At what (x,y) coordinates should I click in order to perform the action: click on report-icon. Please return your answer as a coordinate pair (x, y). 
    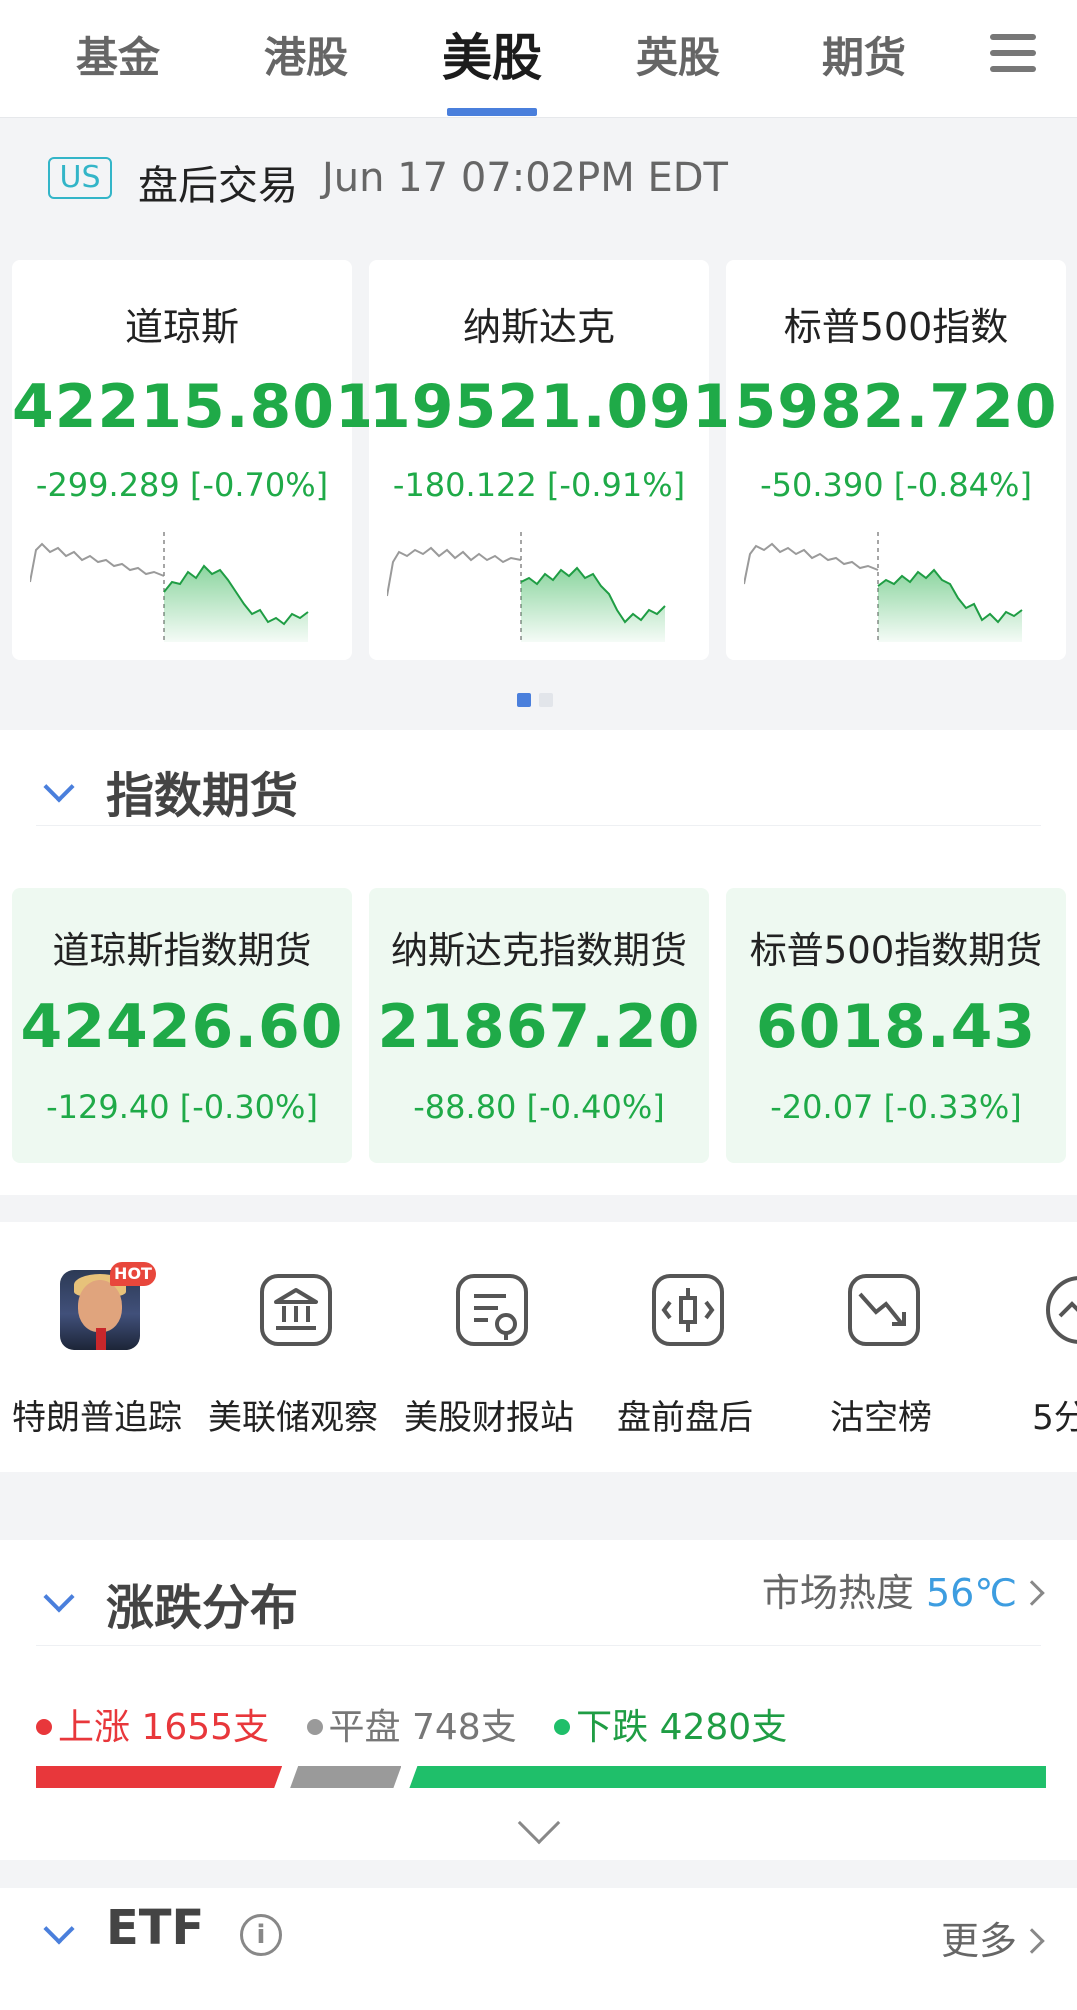
    Looking at the image, I should click on (492, 1310).